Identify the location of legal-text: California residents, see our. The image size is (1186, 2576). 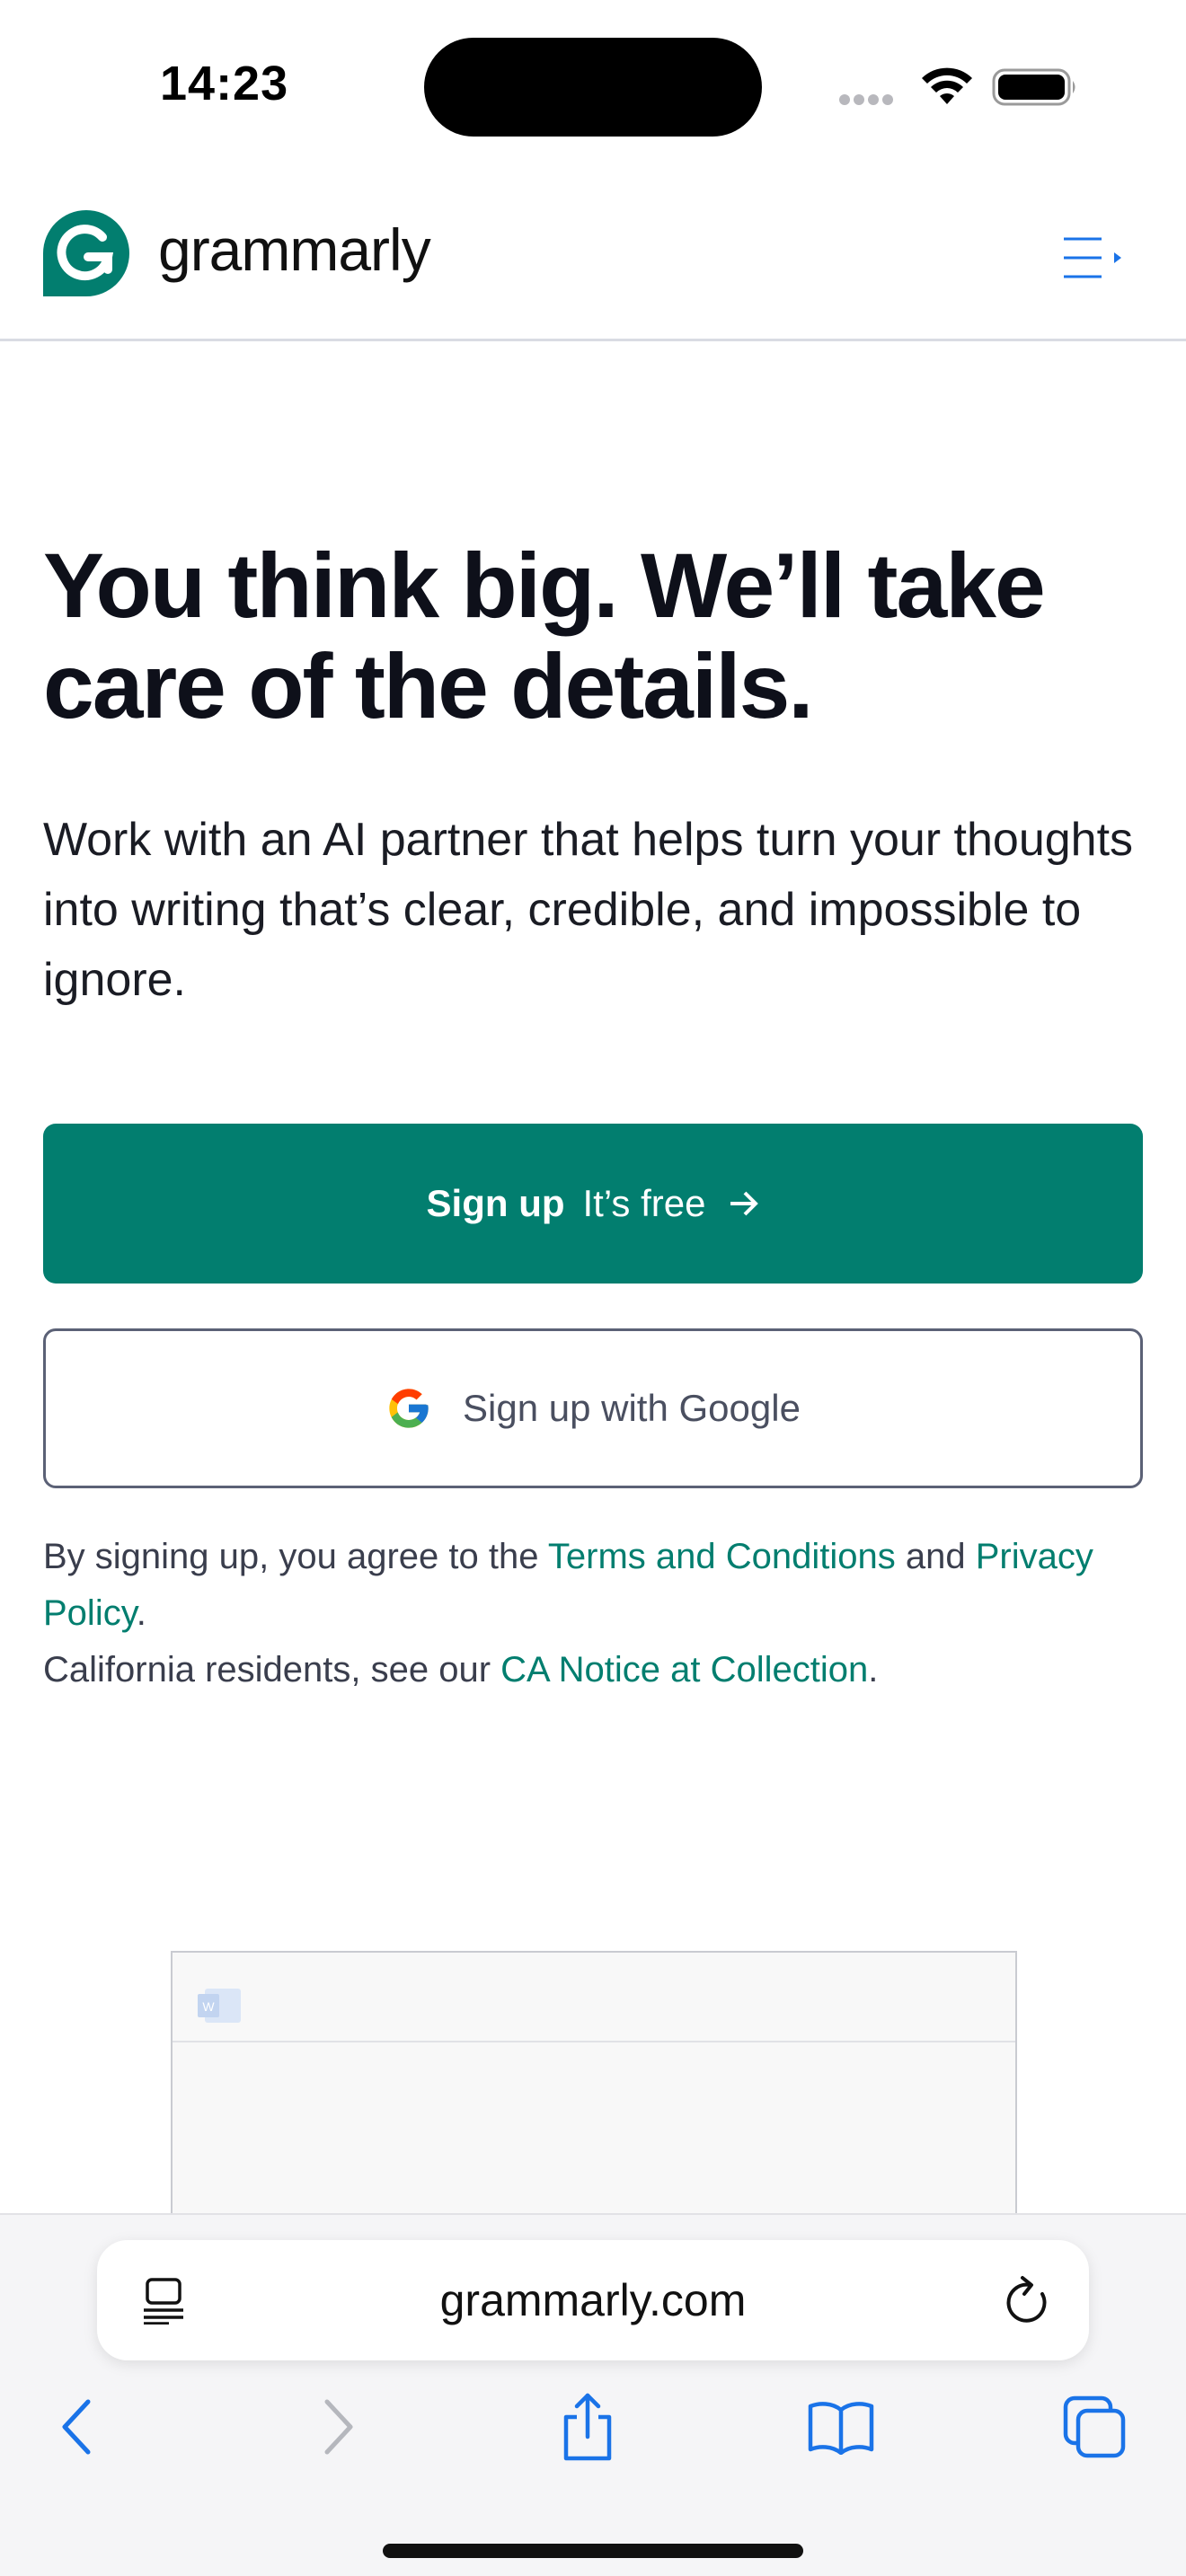
(272, 1669).